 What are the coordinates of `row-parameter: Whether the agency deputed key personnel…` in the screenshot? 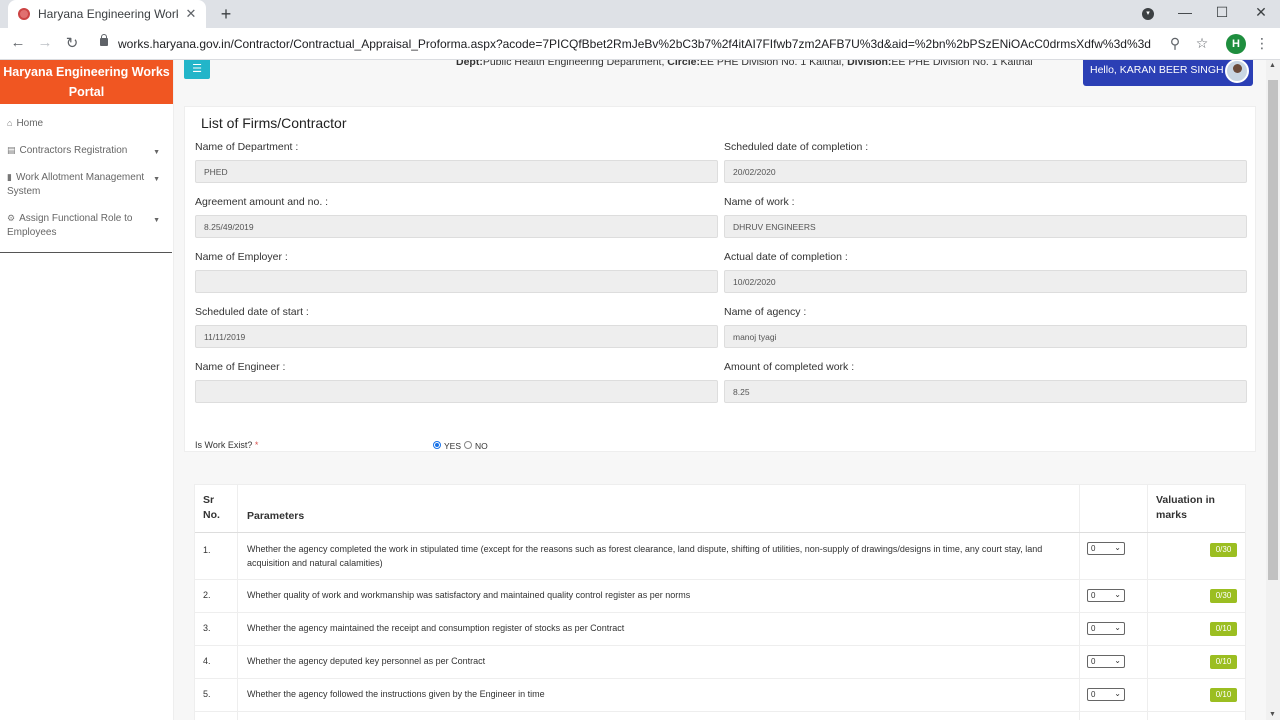 It's located at (366, 661).